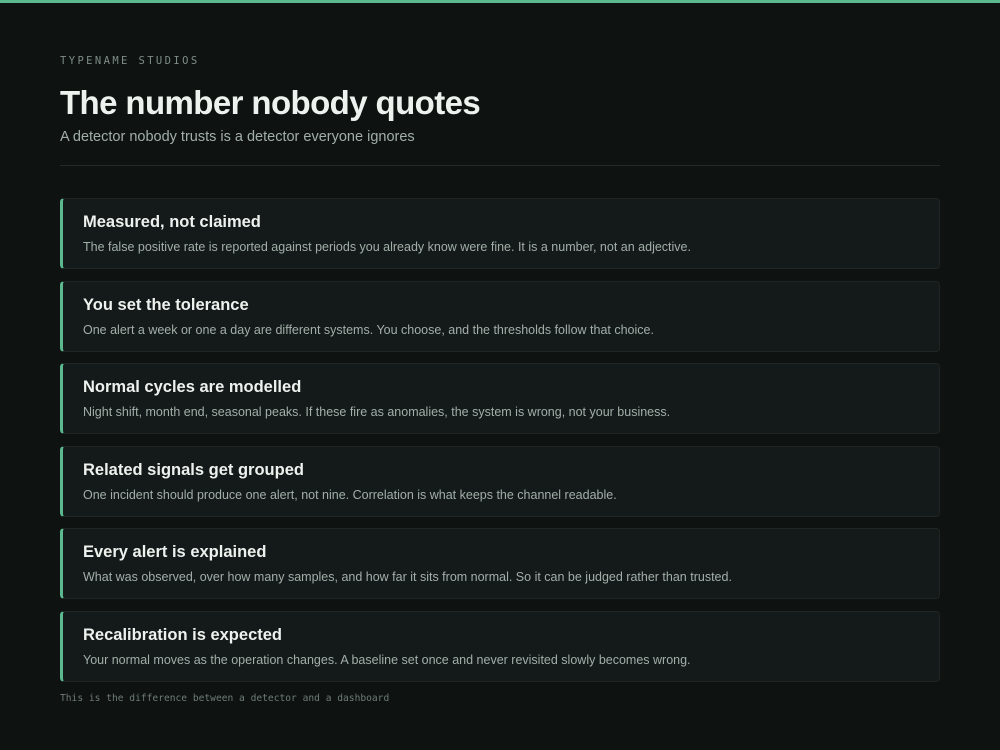 This screenshot has width=1000, height=750. I want to click on header-divider, so click(500, 165).